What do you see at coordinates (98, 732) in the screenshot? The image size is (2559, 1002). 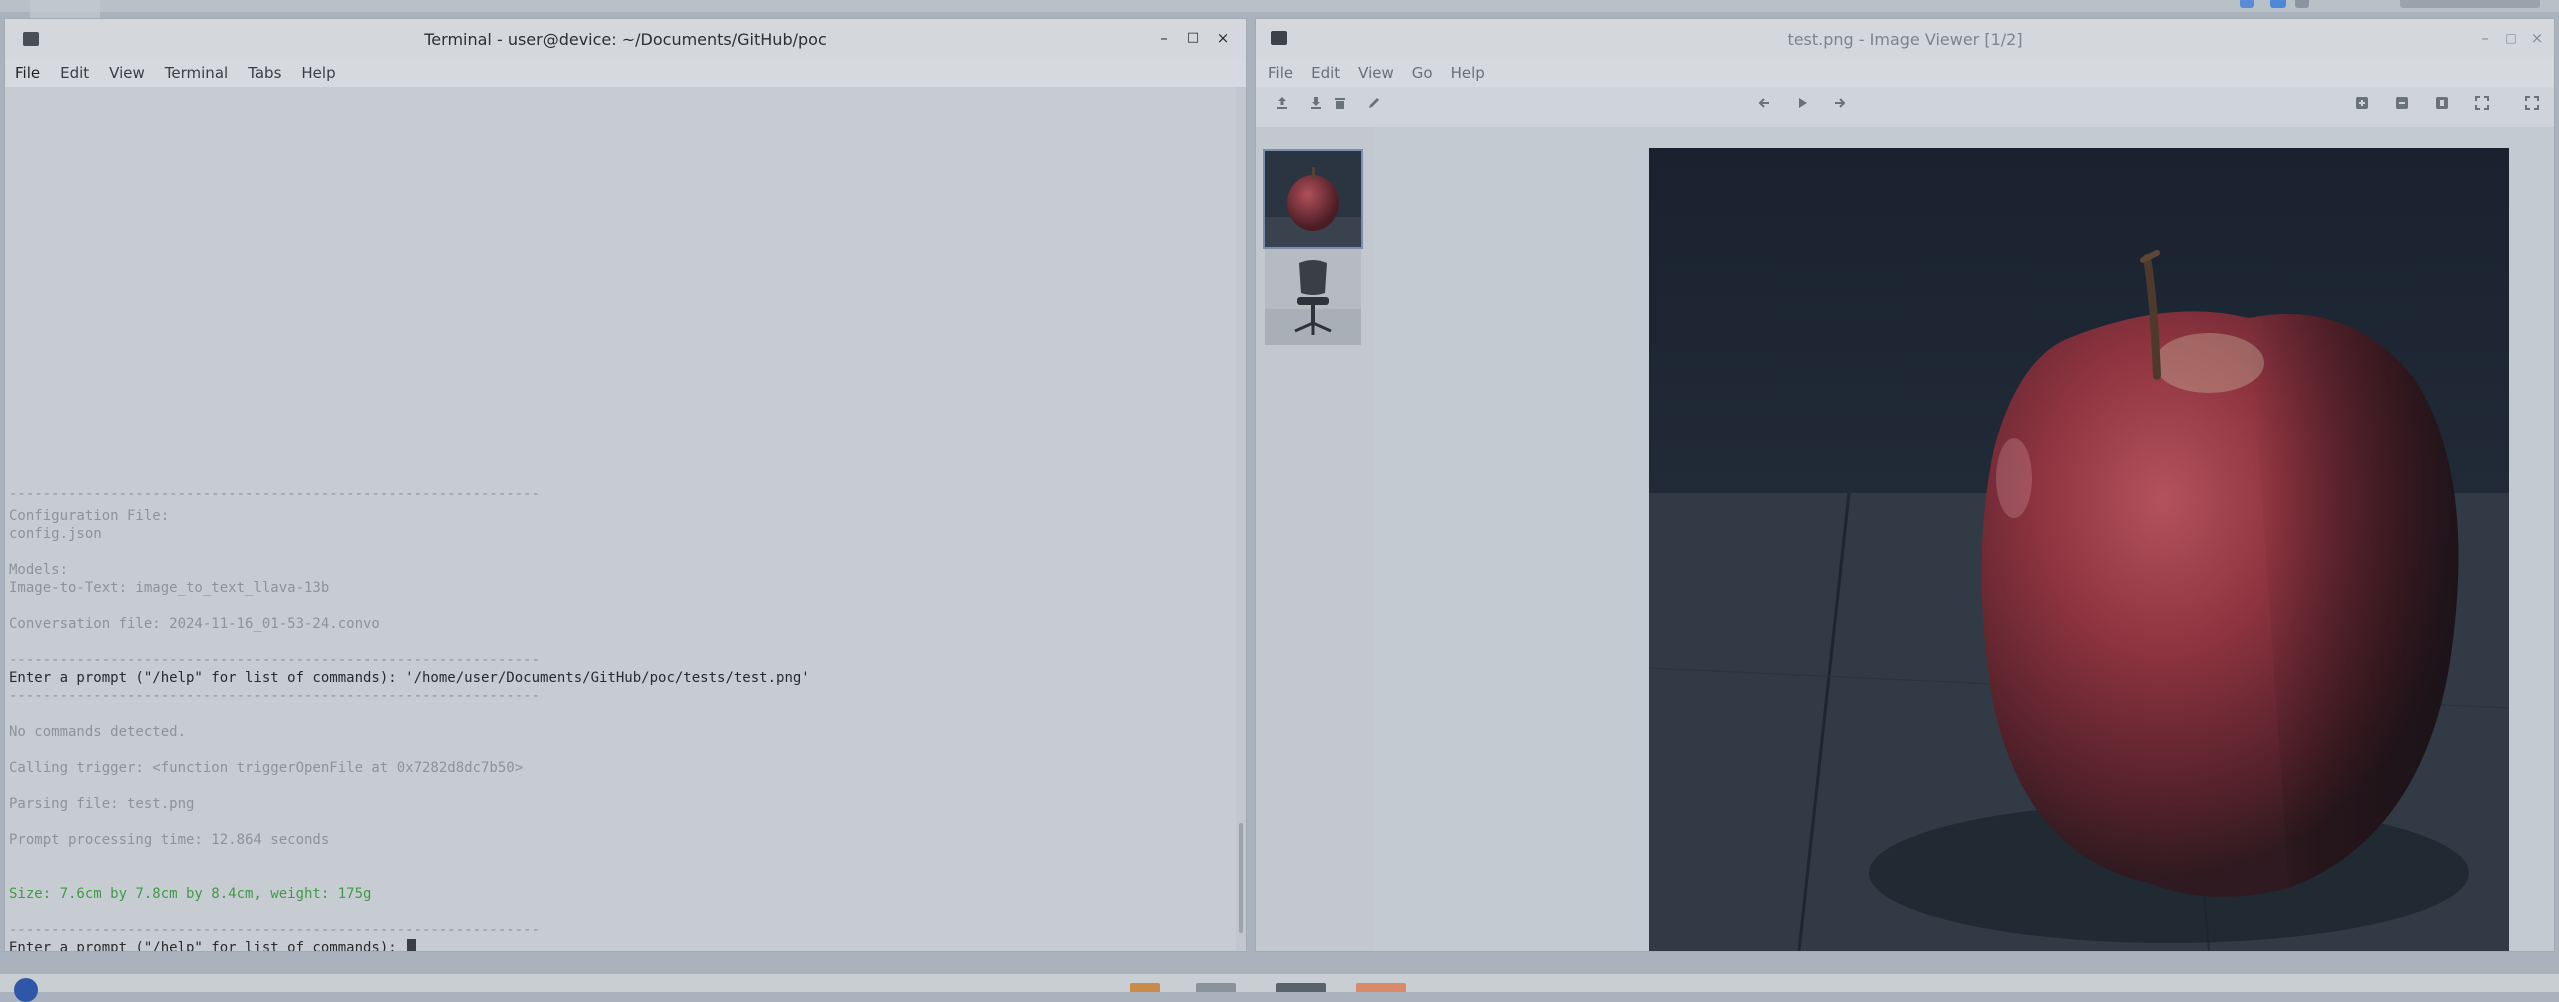 I see `no-commands-line: No commands detected.` at bounding box center [98, 732].